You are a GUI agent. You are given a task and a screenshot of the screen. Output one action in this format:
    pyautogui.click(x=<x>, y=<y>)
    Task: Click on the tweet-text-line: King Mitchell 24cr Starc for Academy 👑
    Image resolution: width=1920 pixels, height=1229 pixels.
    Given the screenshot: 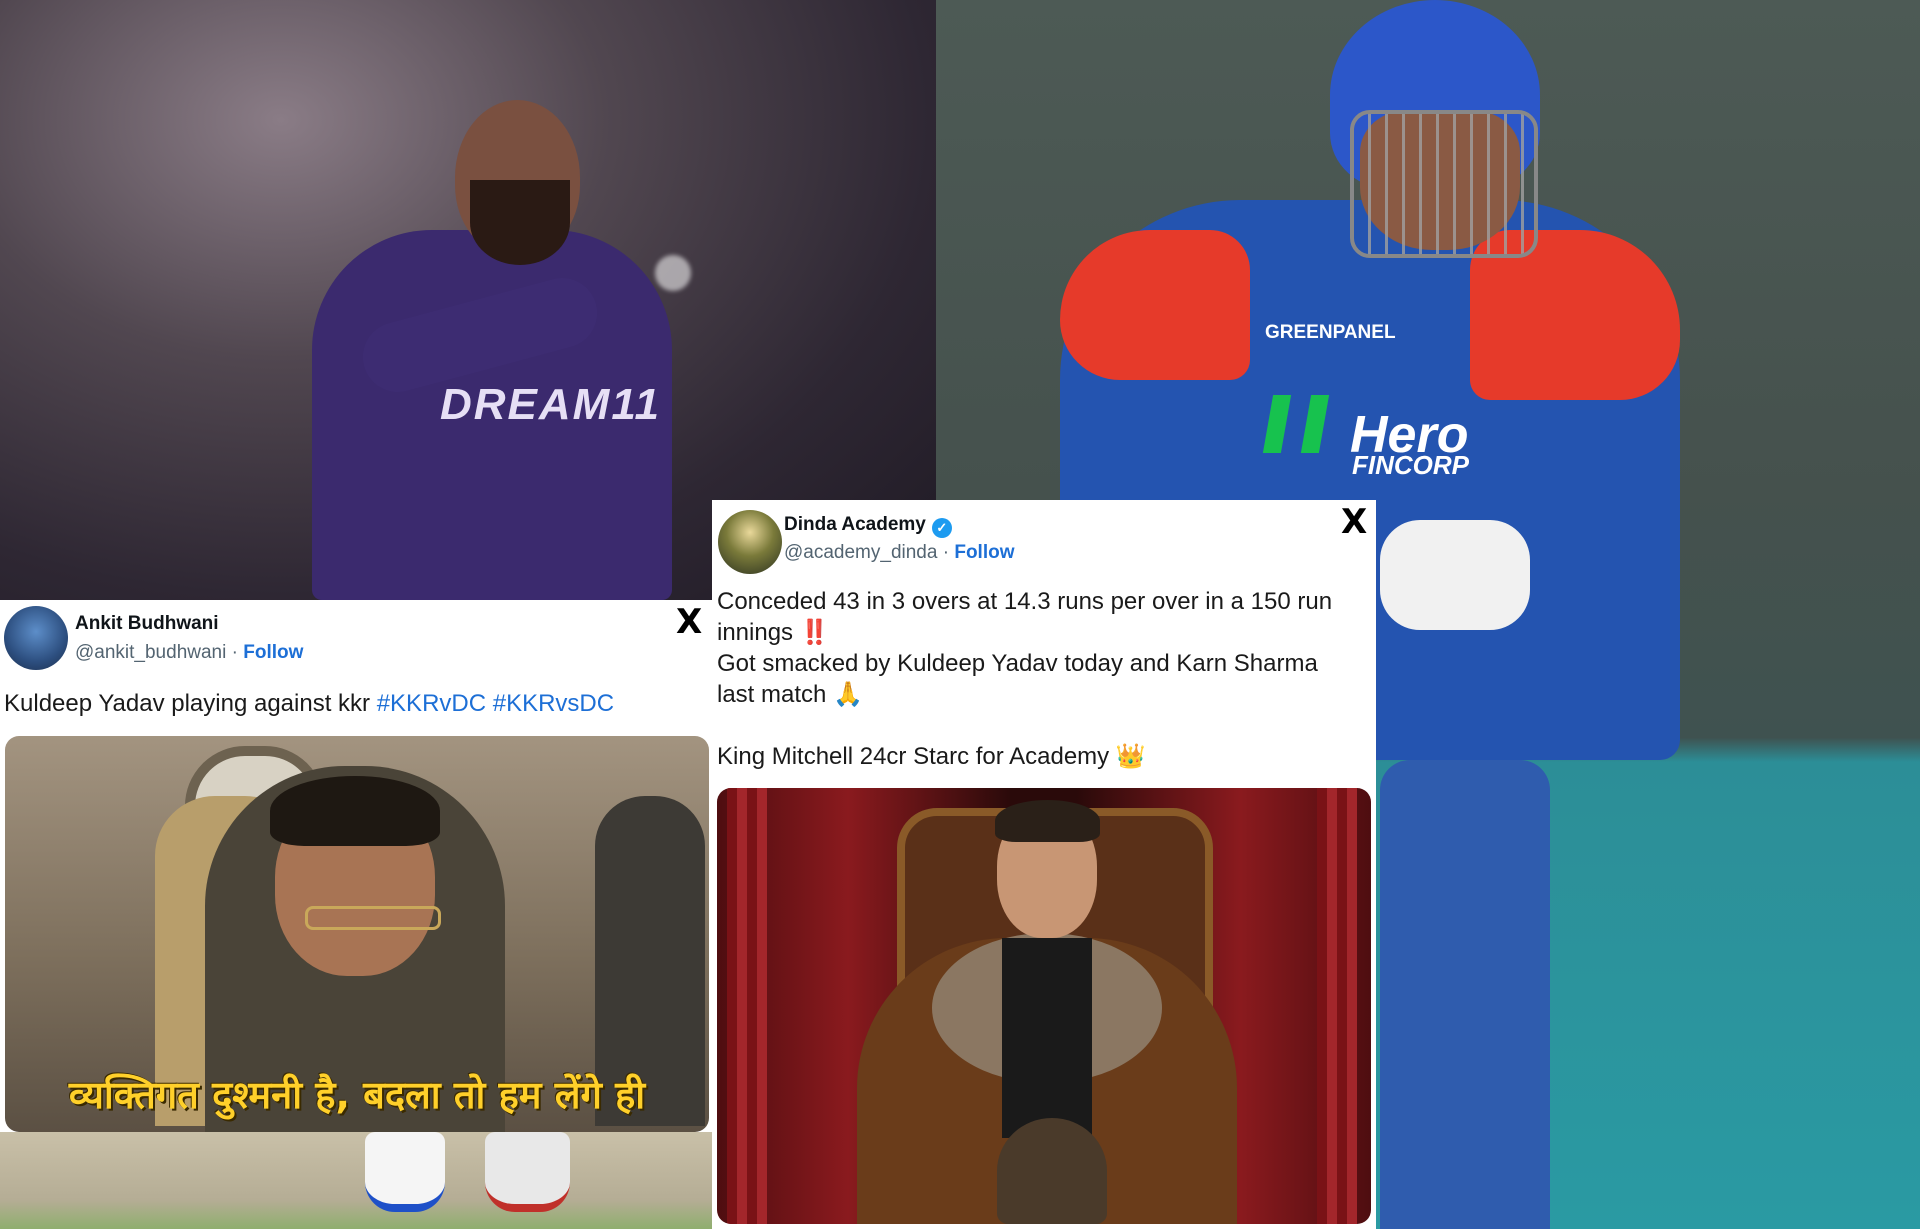 What is the action you would take?
    pyautogui.click(x=931, y=756)
    